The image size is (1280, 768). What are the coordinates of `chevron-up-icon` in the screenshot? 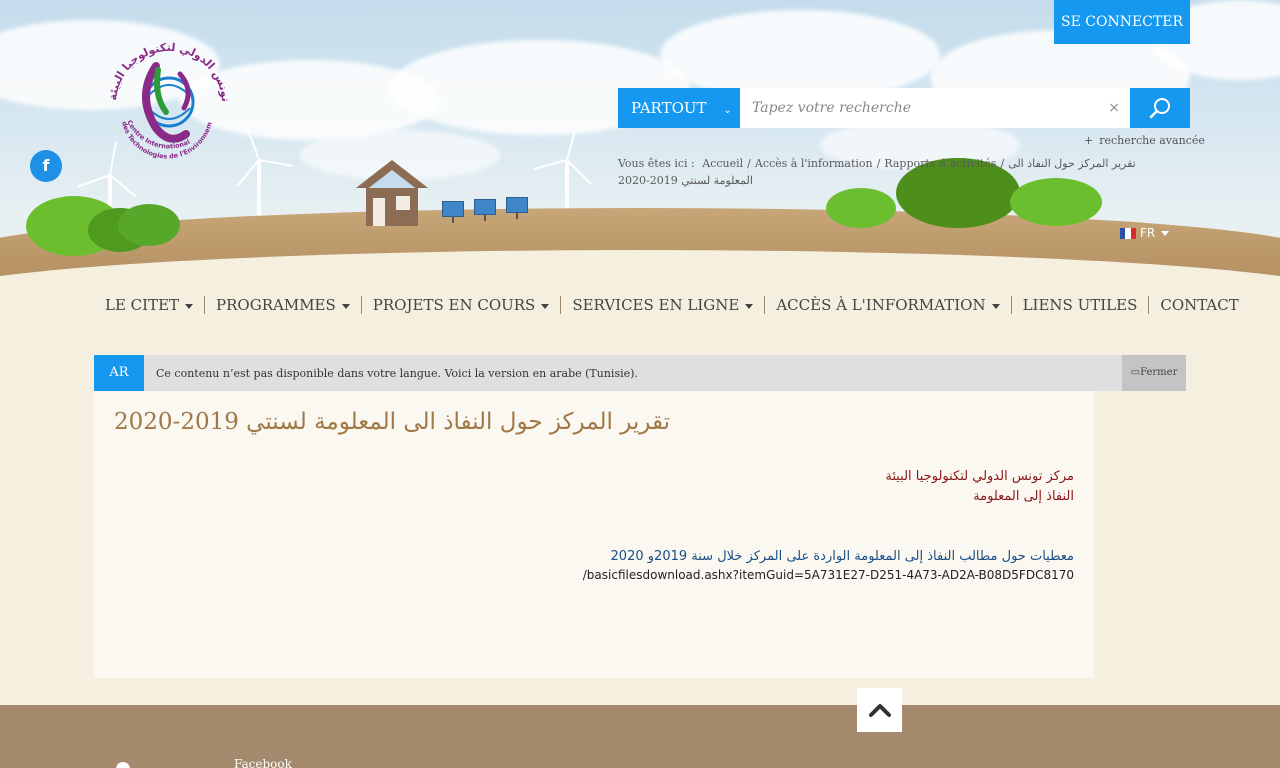 It's located at (879, 710).